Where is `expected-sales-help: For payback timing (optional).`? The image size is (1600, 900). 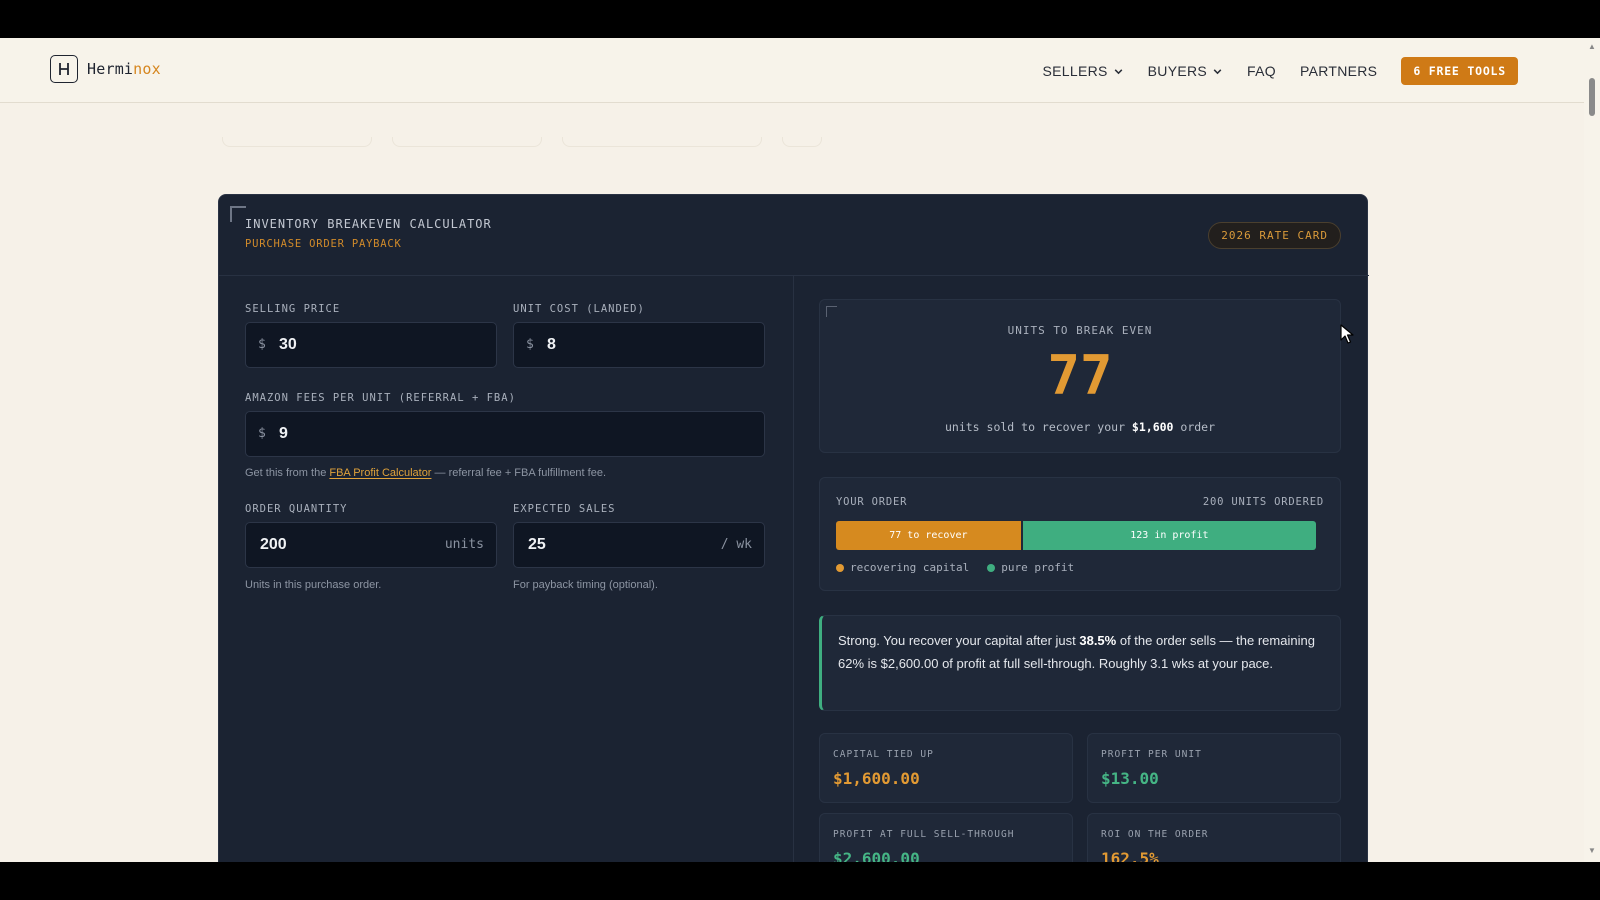
expected-sales-help: For payback timing (optional). is located at coordinates (585, 585).